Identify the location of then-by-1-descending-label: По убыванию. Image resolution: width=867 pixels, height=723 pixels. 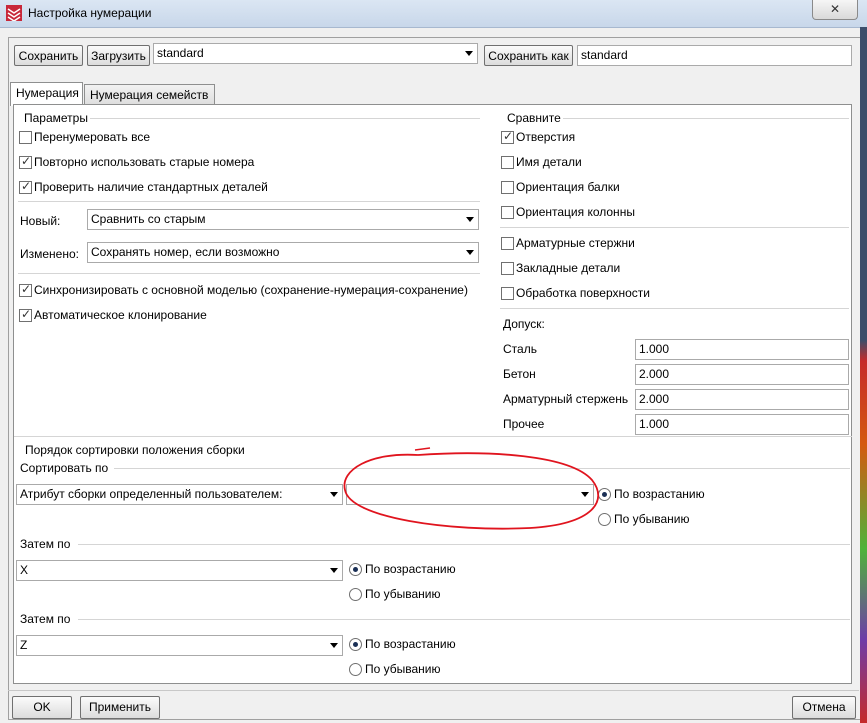
(403, 594).